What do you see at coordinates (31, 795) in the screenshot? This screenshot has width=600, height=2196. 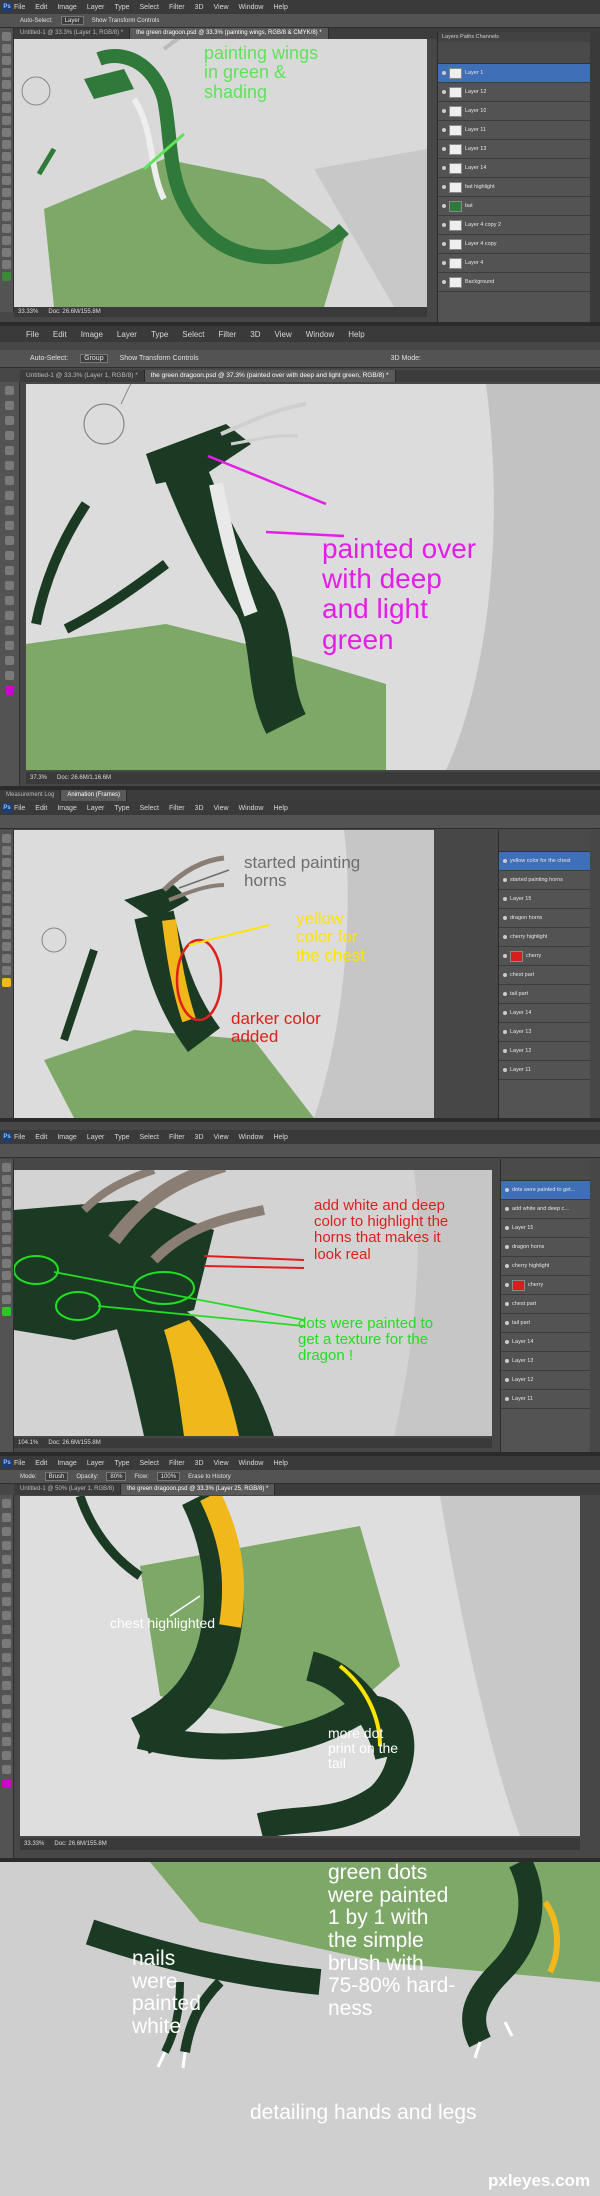 I see `tab-measurement-log: Measurement Log` at bounding box center [31, 795].